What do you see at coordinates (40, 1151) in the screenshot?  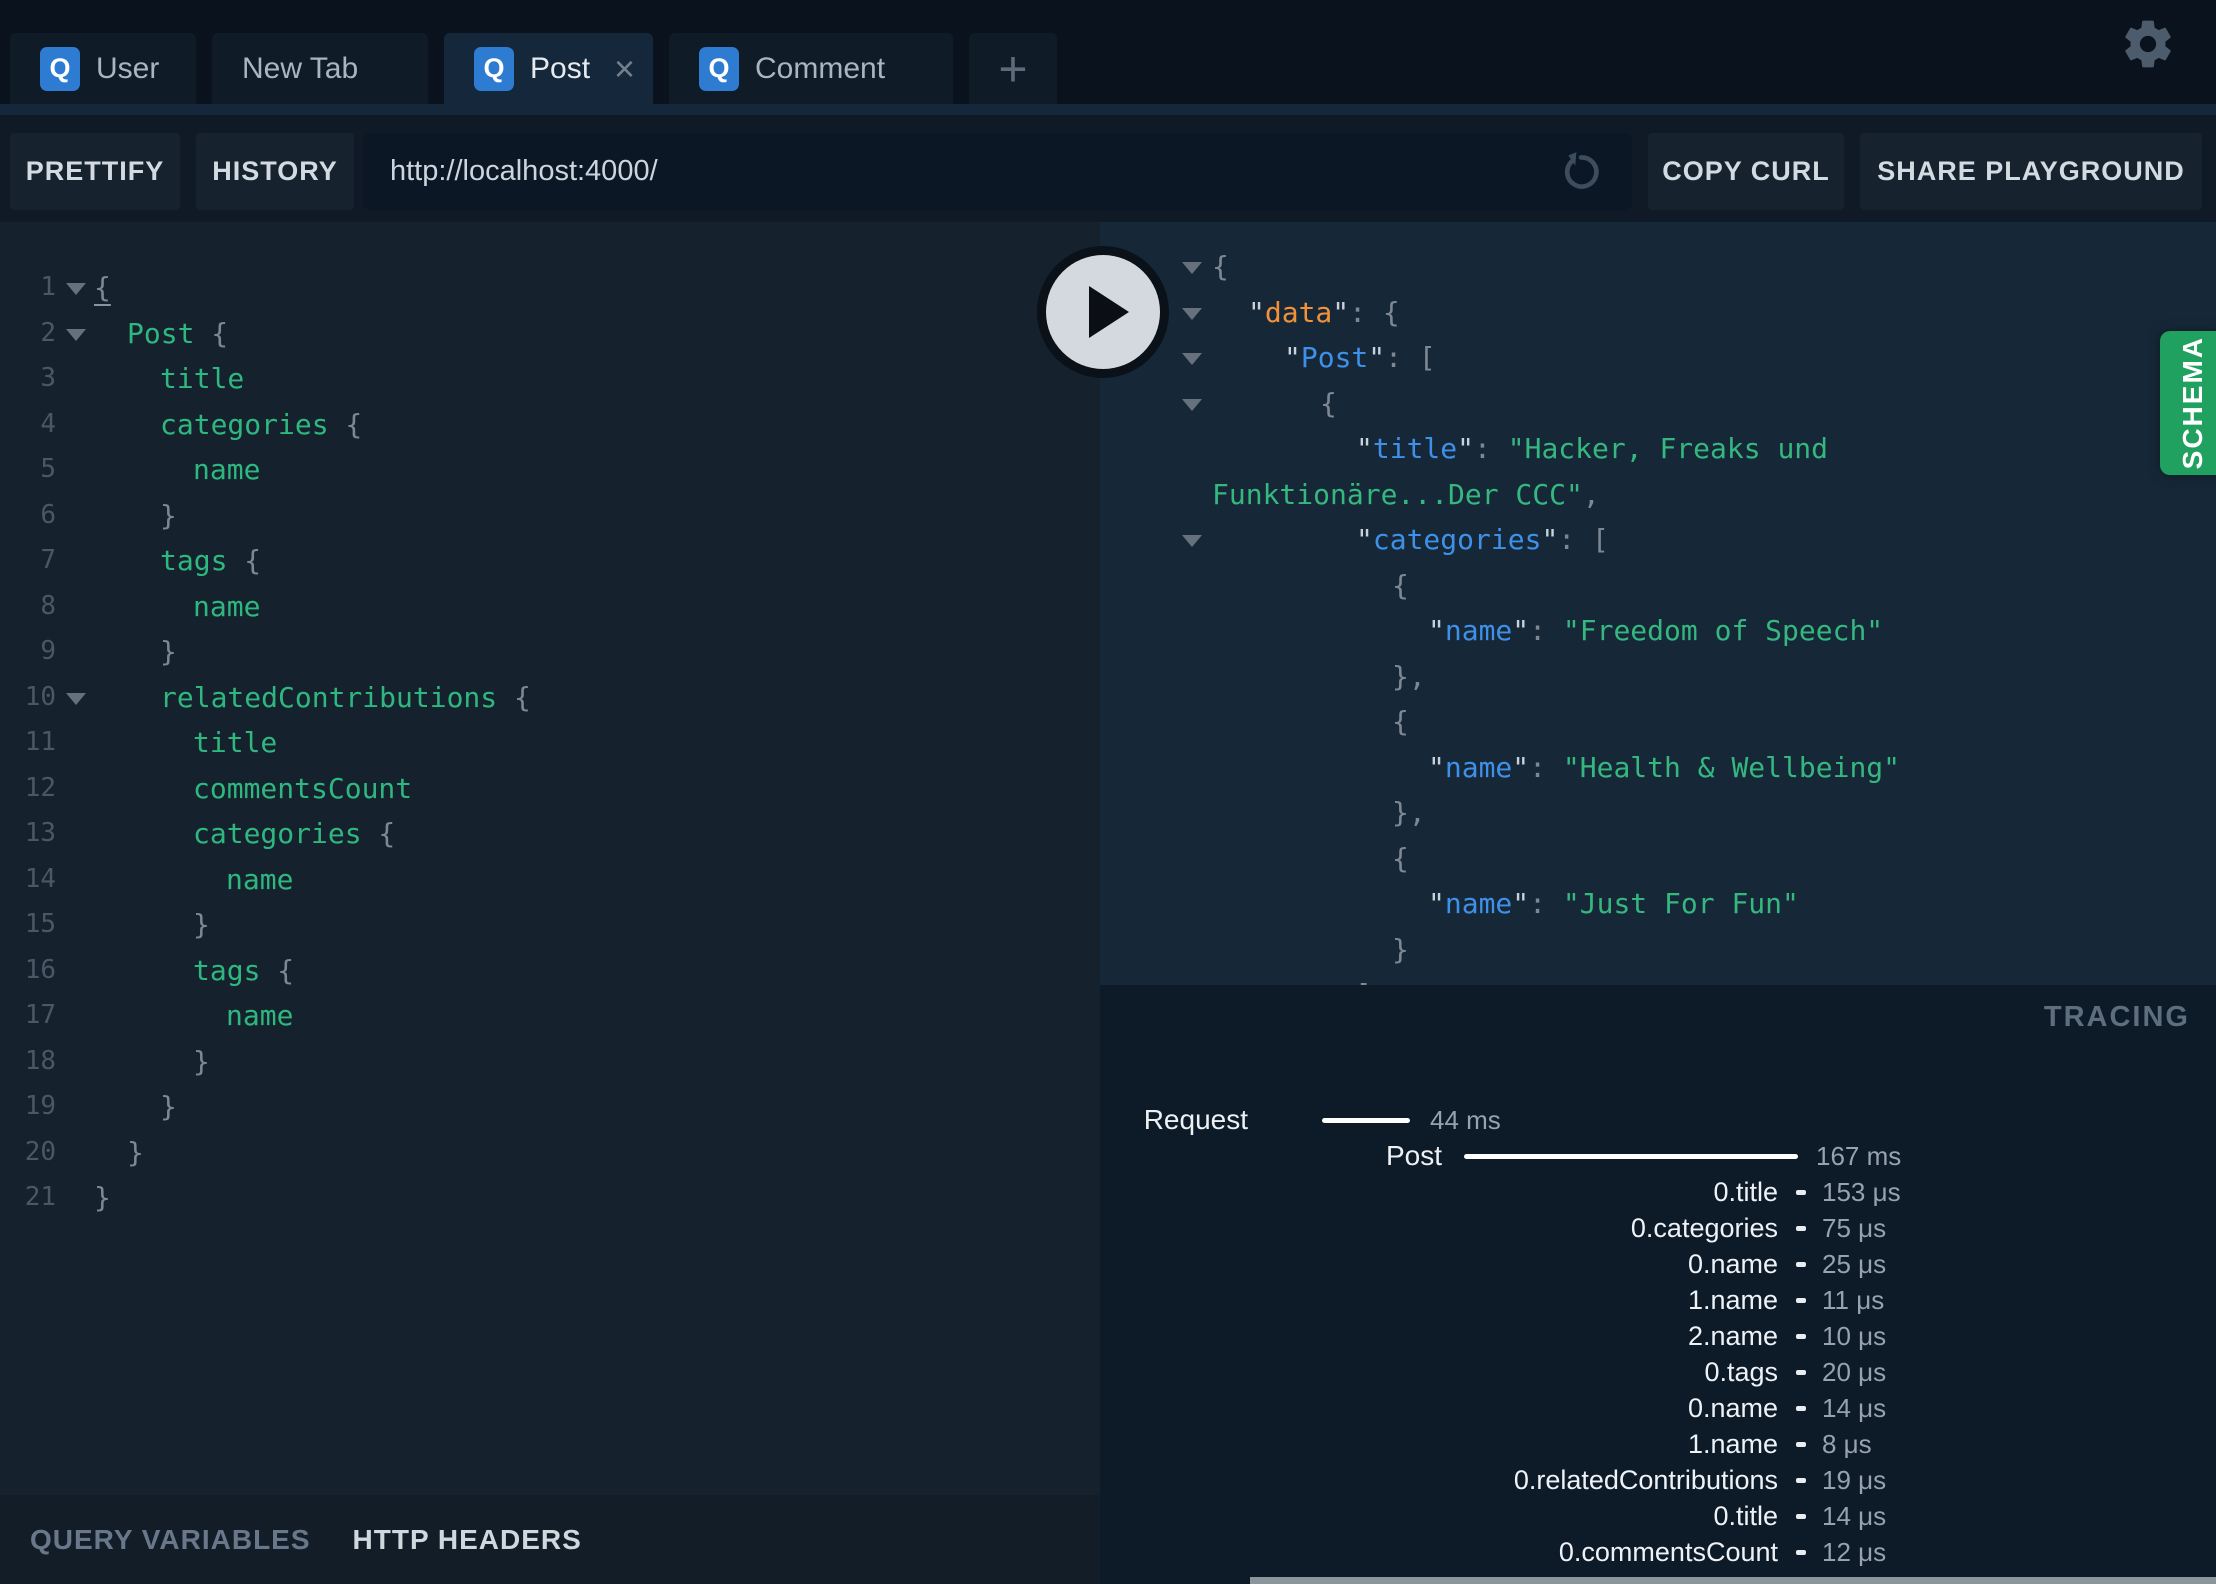 I see `line-number: 20` at bounding box center [40, 1151].